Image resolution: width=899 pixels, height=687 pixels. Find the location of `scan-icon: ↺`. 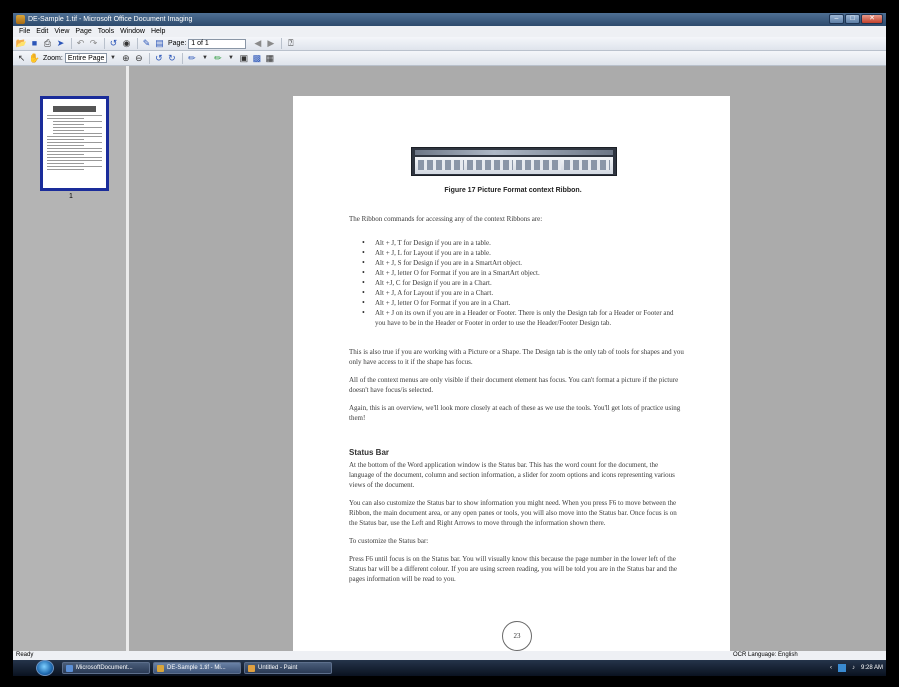

scan-icon: ↺ is located at coordinates (113, 43).